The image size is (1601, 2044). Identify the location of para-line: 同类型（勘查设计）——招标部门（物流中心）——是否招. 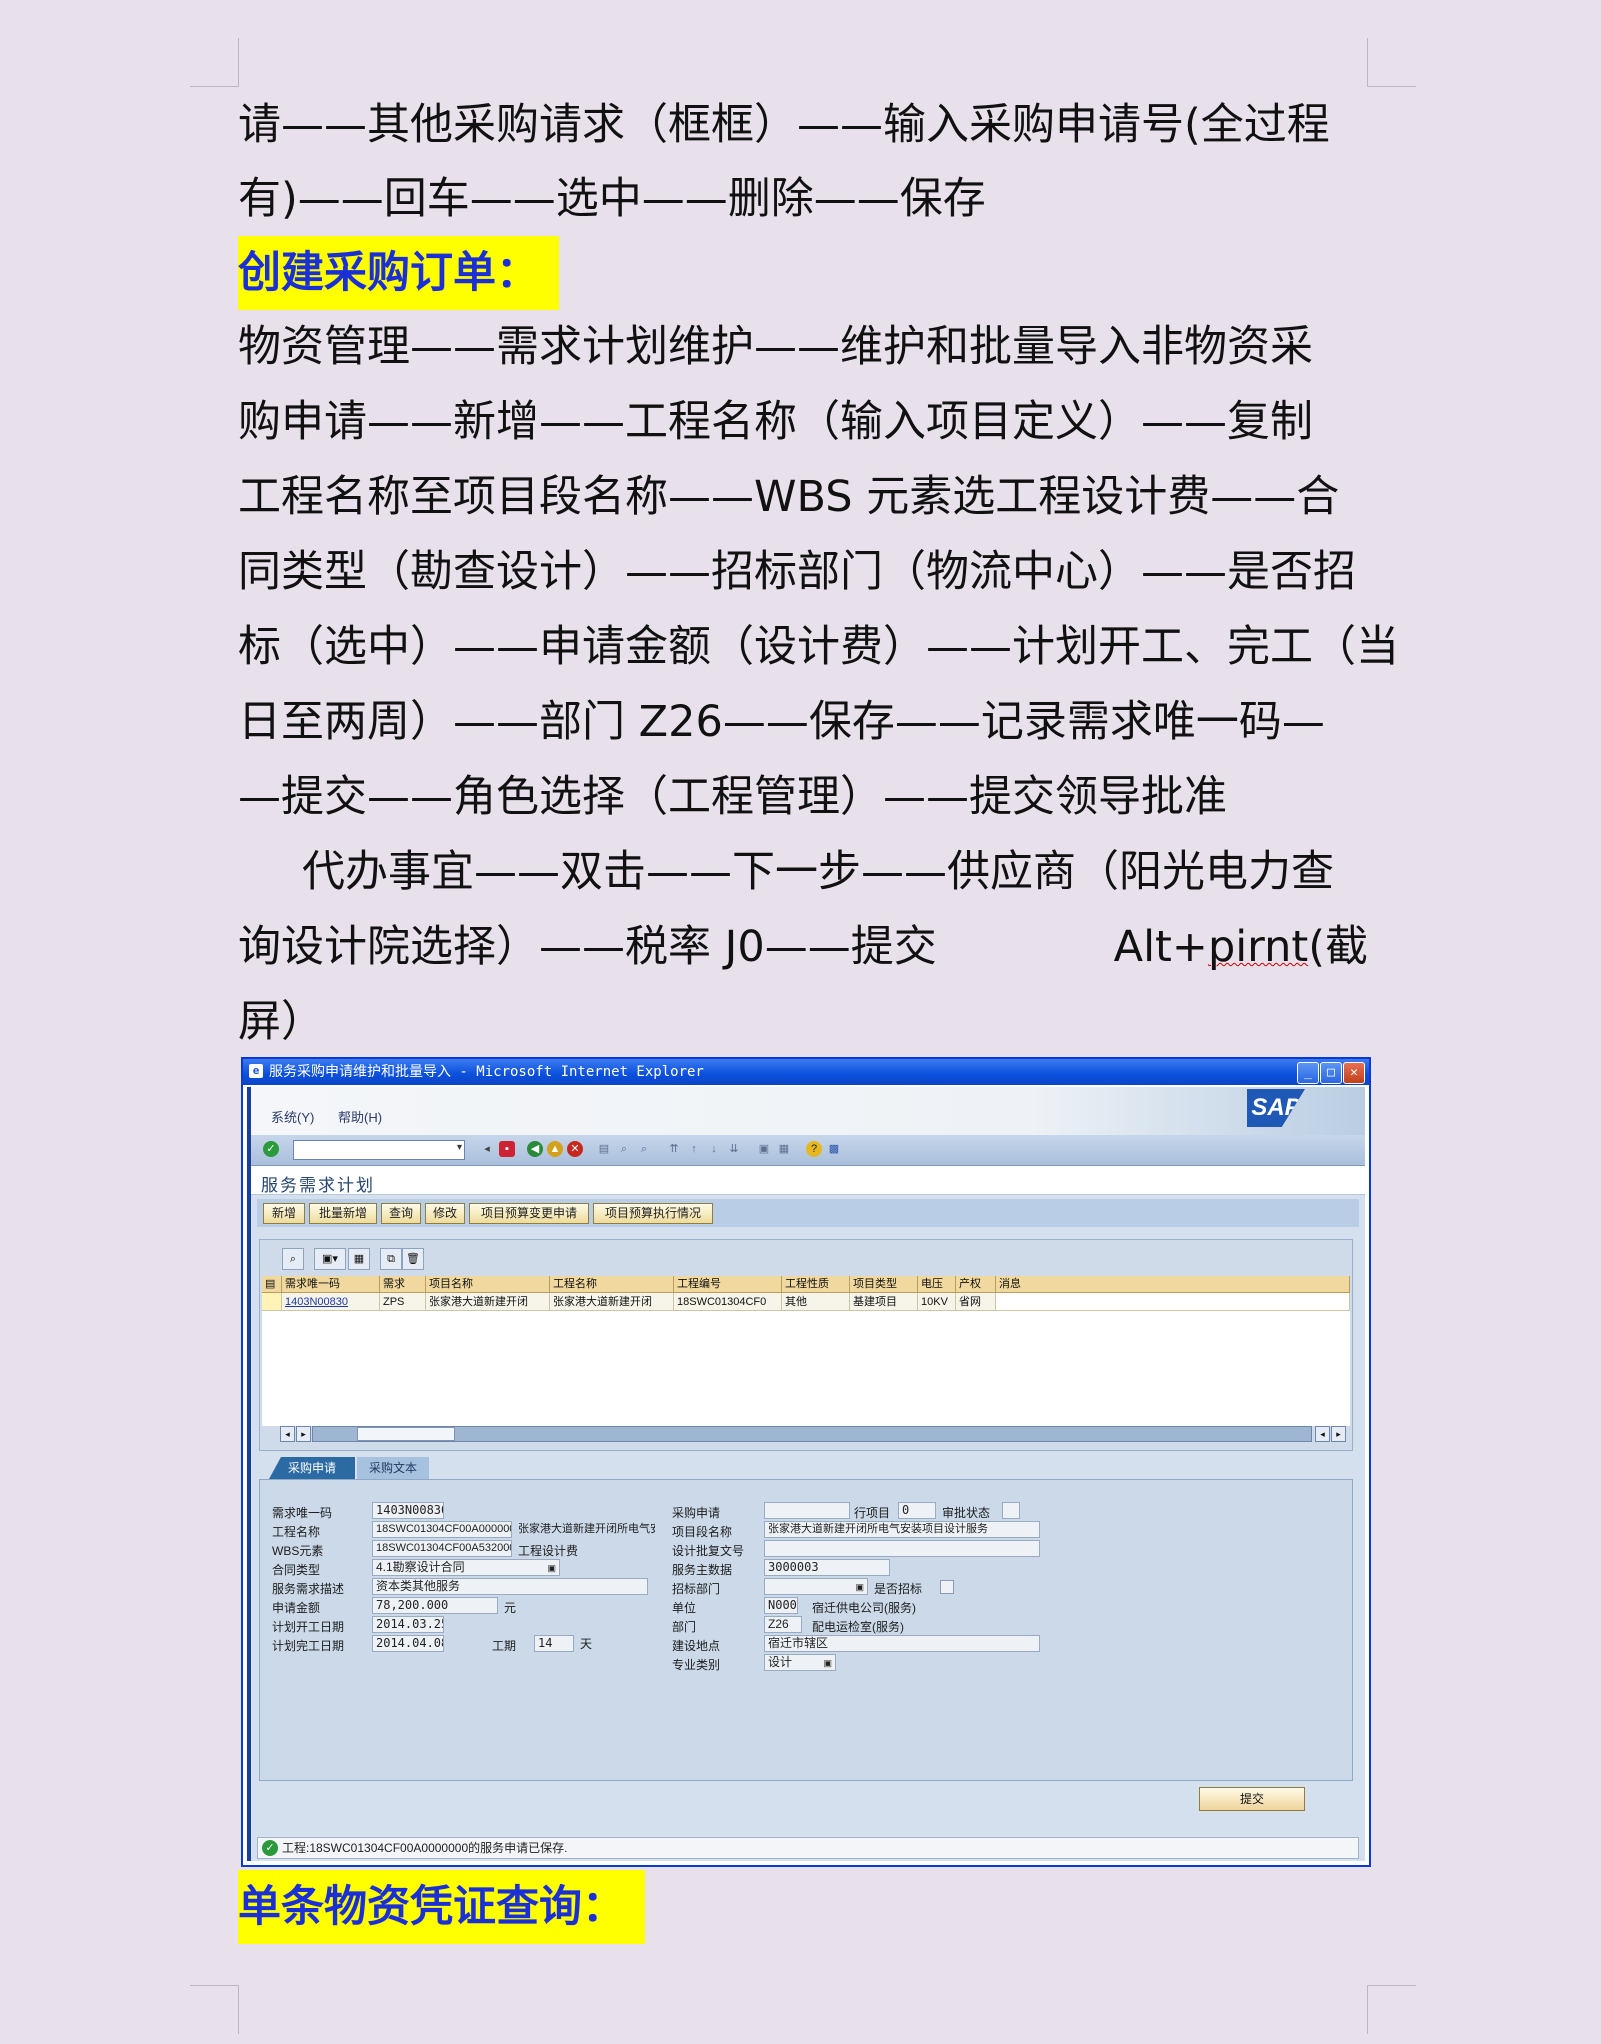
(797, 572).